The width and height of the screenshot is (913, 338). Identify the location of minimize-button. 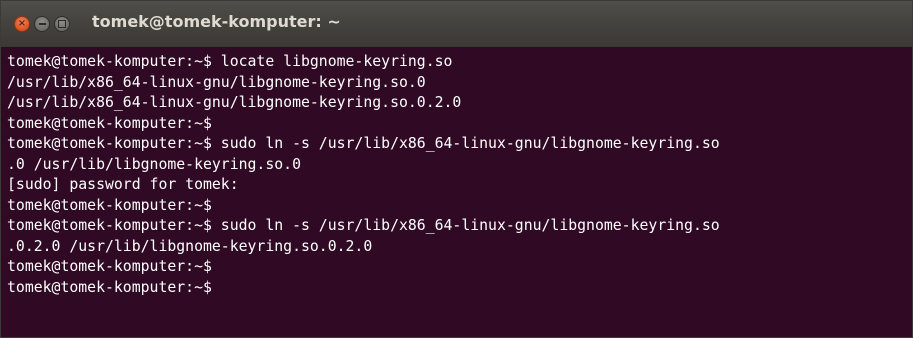
(42, 24).